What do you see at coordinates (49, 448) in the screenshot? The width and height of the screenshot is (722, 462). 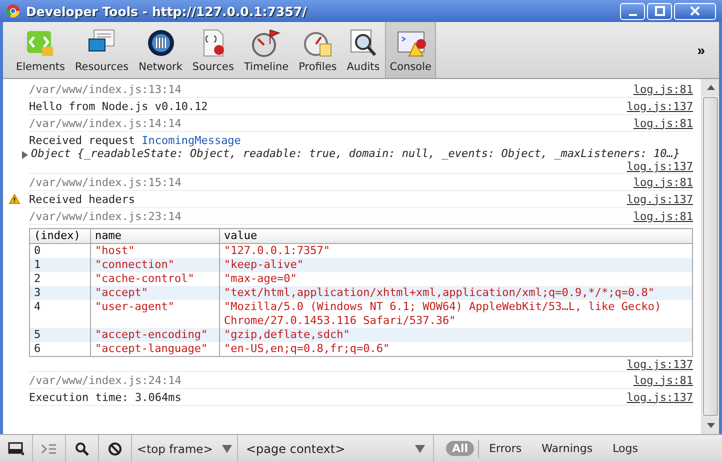 I see `prompt-lines-icon` at bounding box center [49, 448].